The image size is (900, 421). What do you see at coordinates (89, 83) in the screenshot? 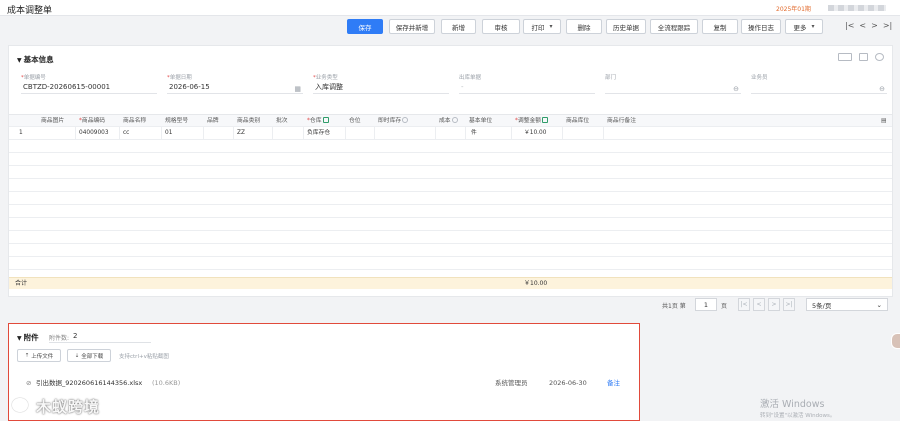
I see `doc-number-field: *单据编号 CBTZD-20260615-00001` at bounding box center [89, 83].